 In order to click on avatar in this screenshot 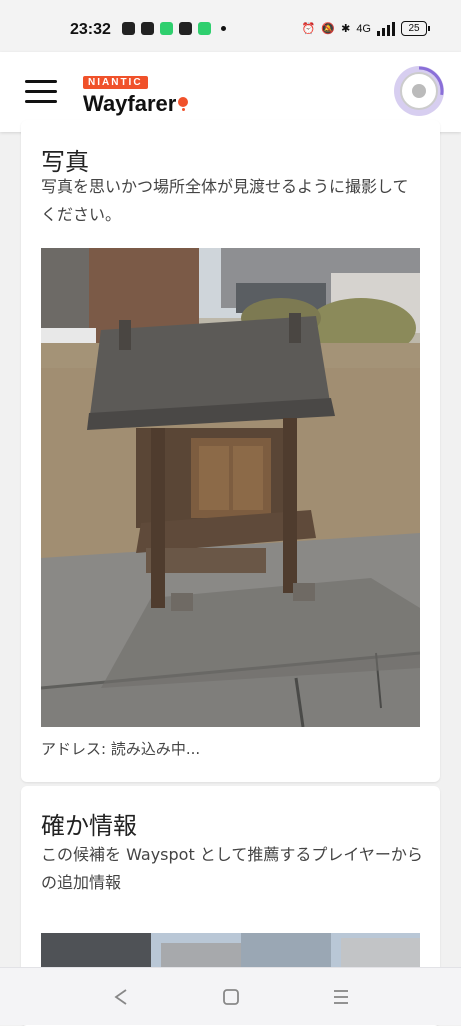, I will do `click(419, 91)`.